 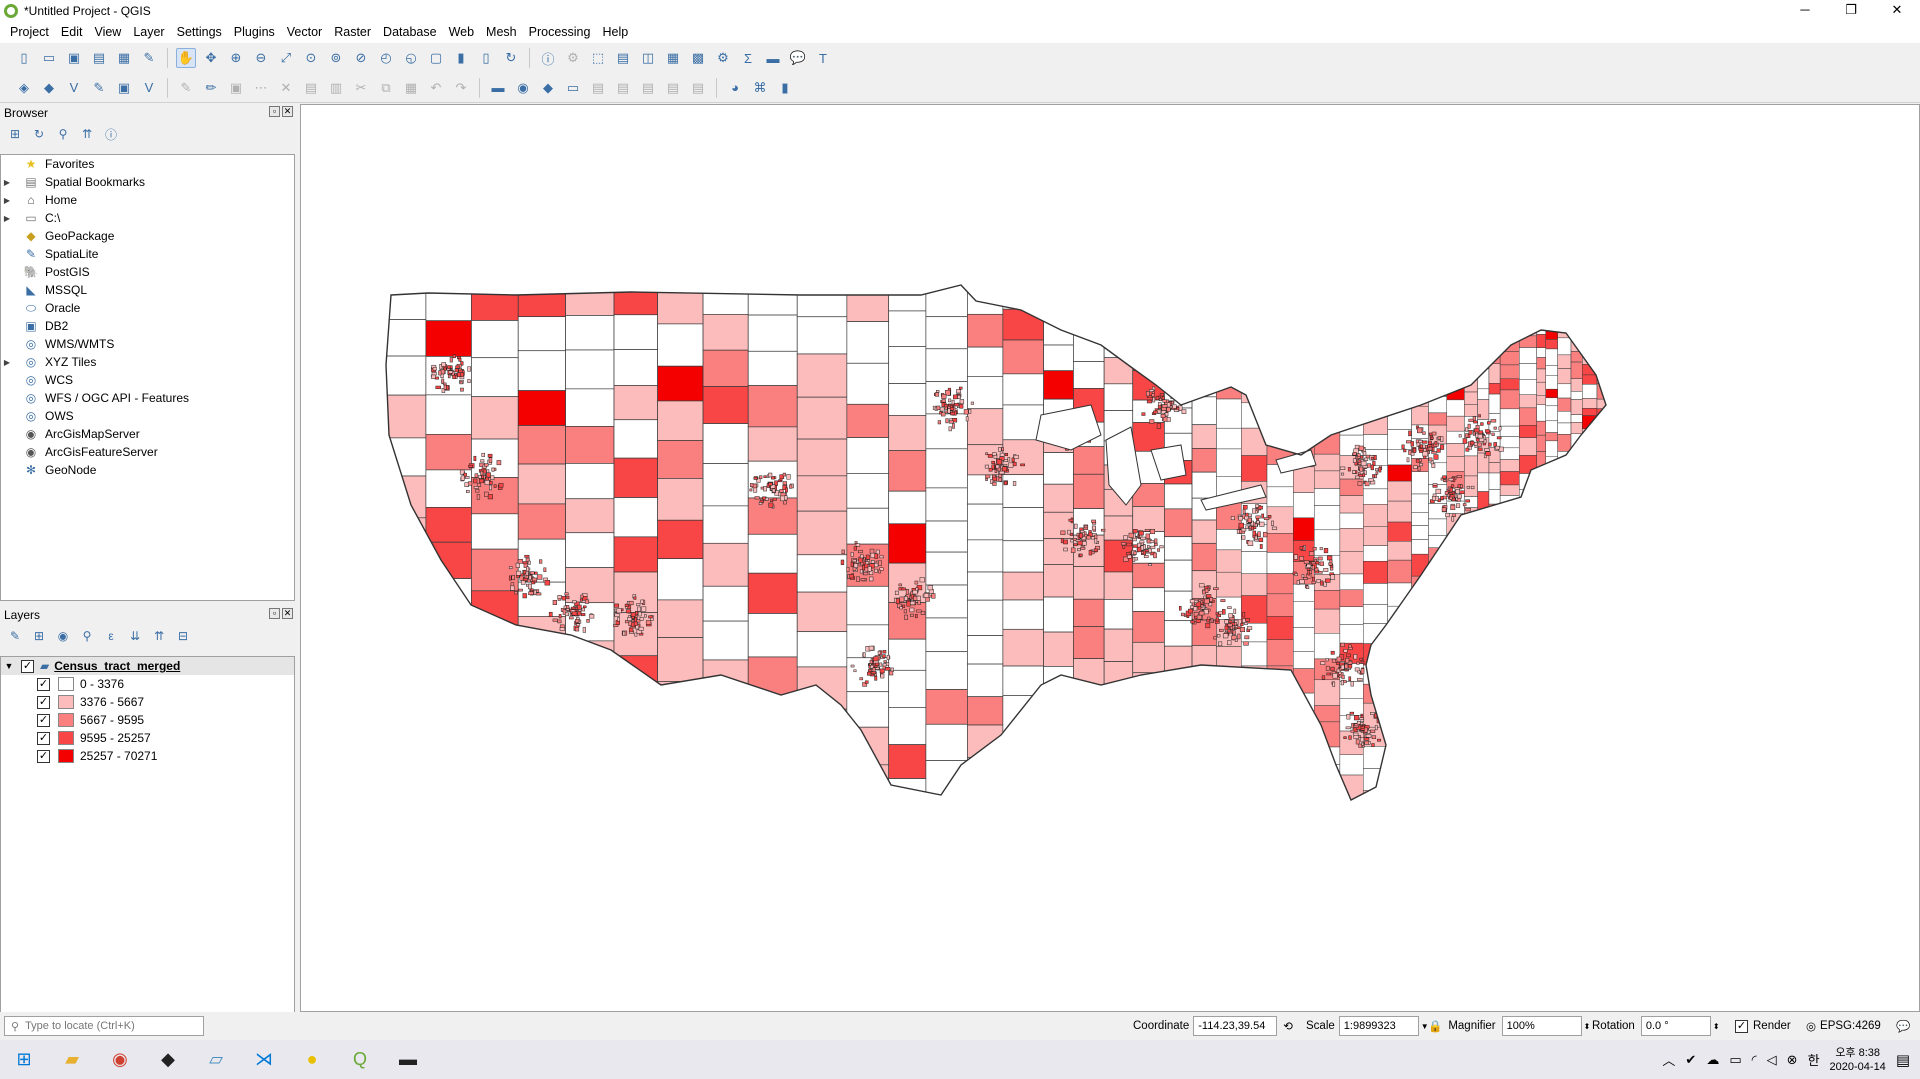 What do you see at coordinates (598, 58) in the screenshot?
I see `select-features-icon: ⬚` at bounding box center [598, 58].